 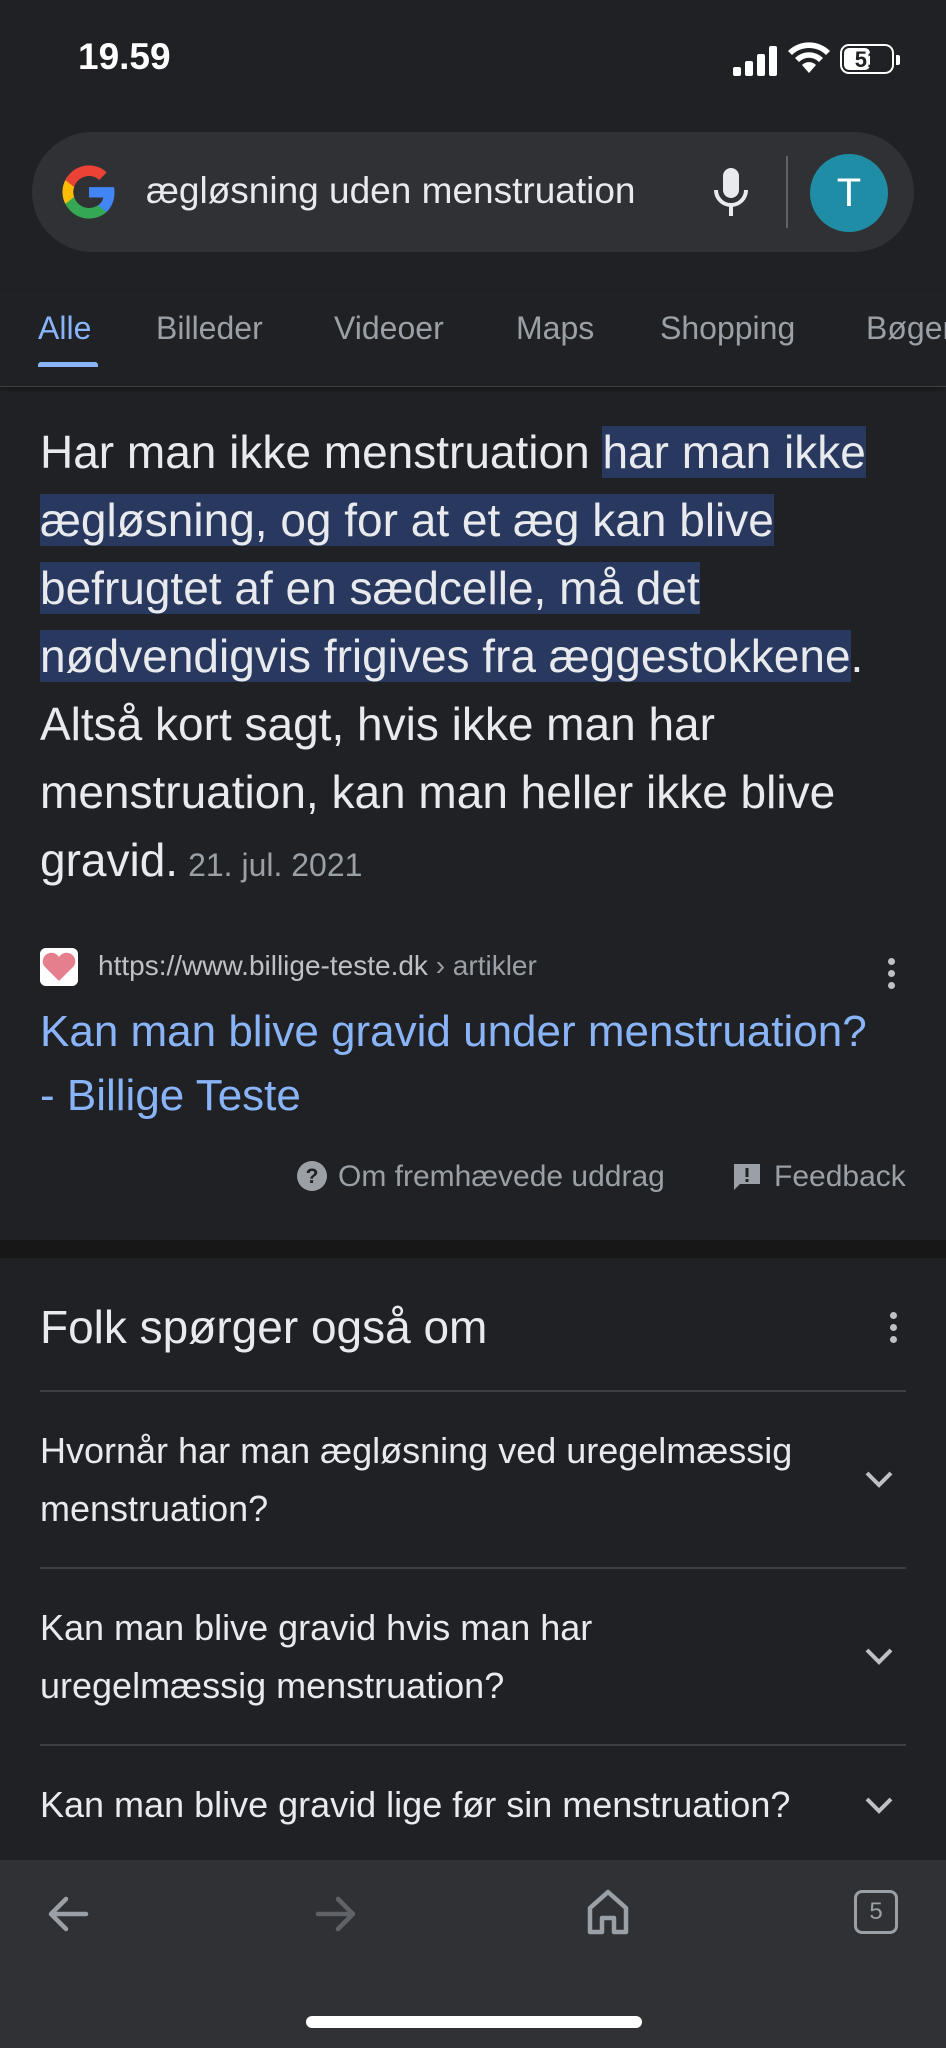 I want to click on status-time: 19.59, so click(x=124, y=56).